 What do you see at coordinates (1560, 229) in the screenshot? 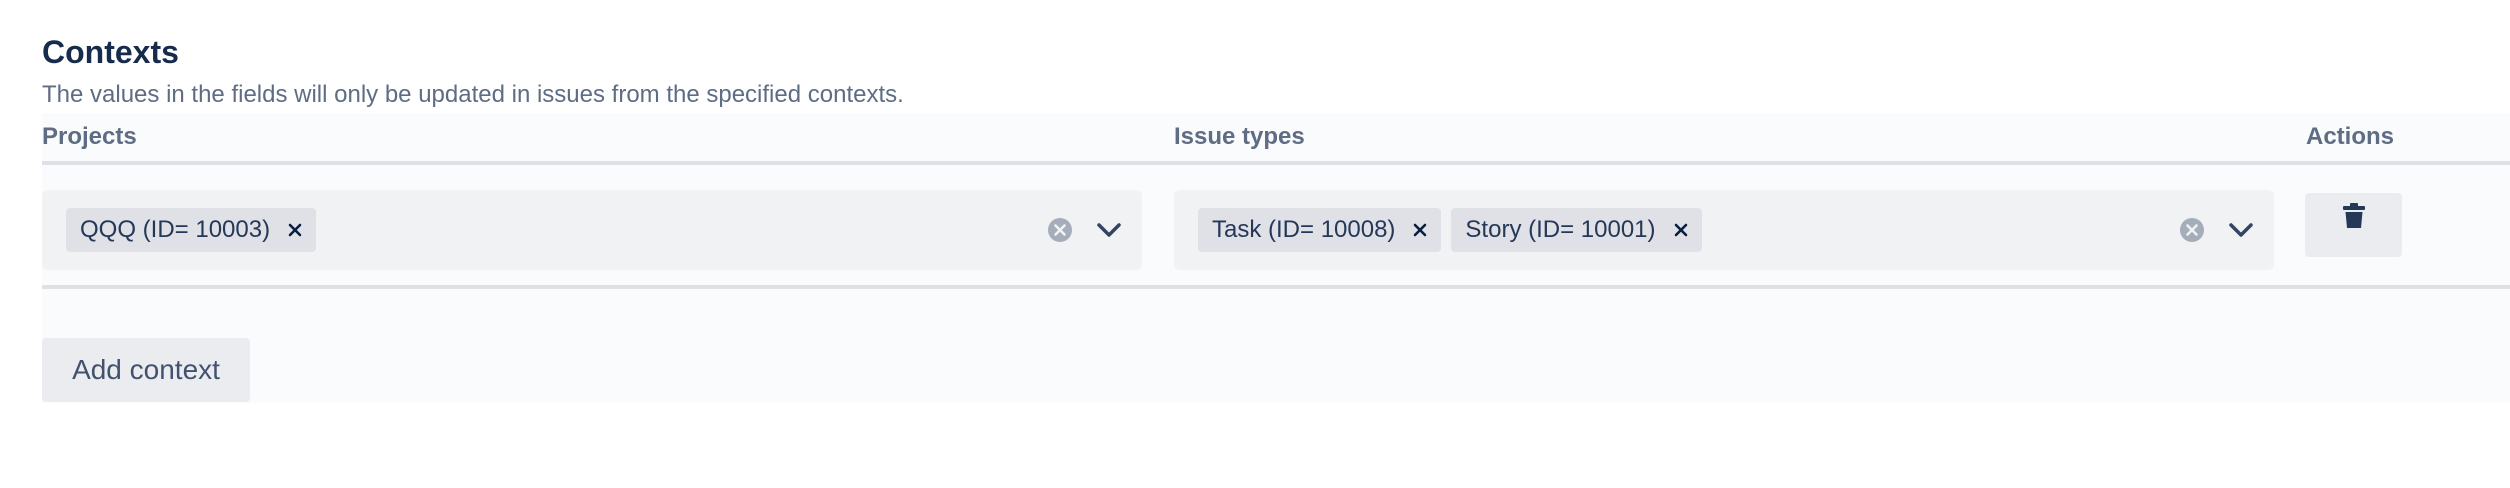
I see `issue-type-chip-label: Story (ID= 10001)` at bounding box center [1560, 229].